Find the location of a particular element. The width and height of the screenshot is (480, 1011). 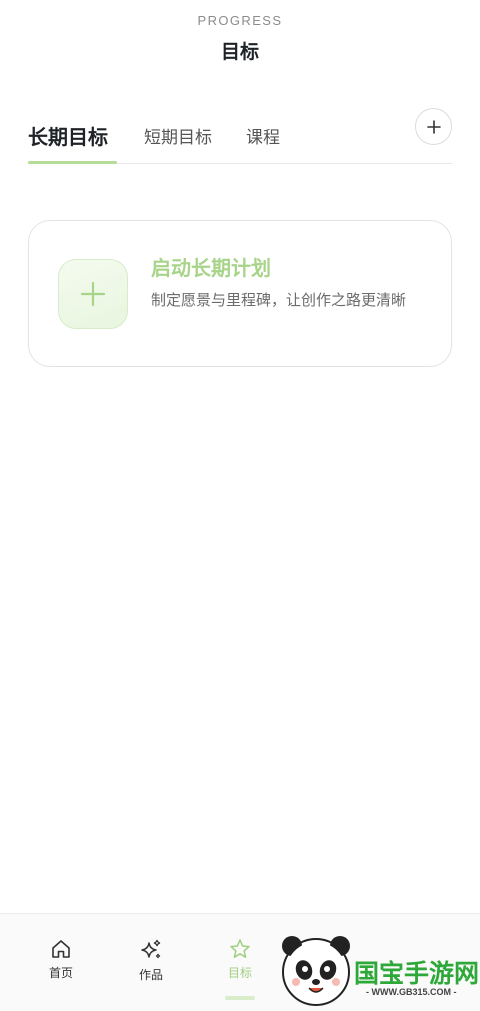

nav-label: 目标 is located at coordinates (239, 973).